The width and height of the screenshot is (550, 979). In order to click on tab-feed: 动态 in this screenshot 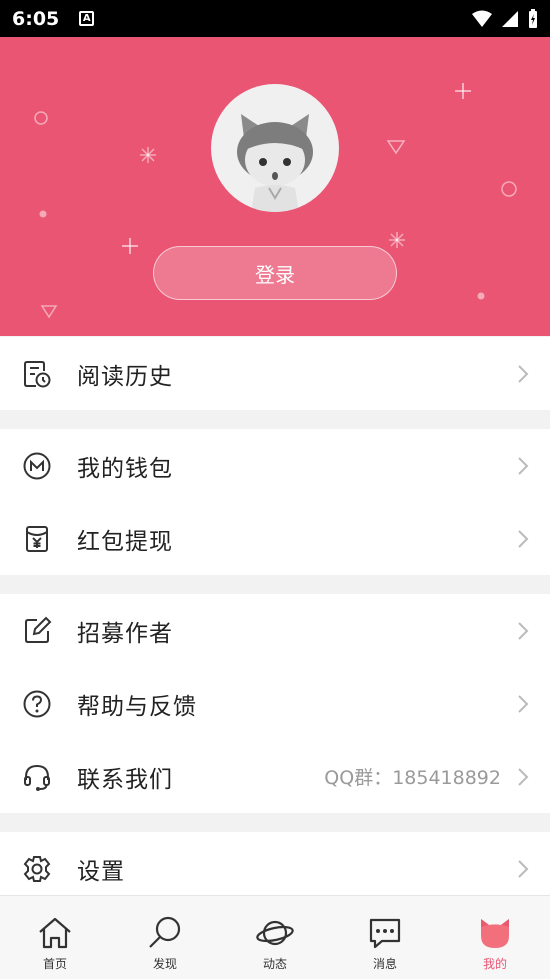, I will do `click(275, 937)`.